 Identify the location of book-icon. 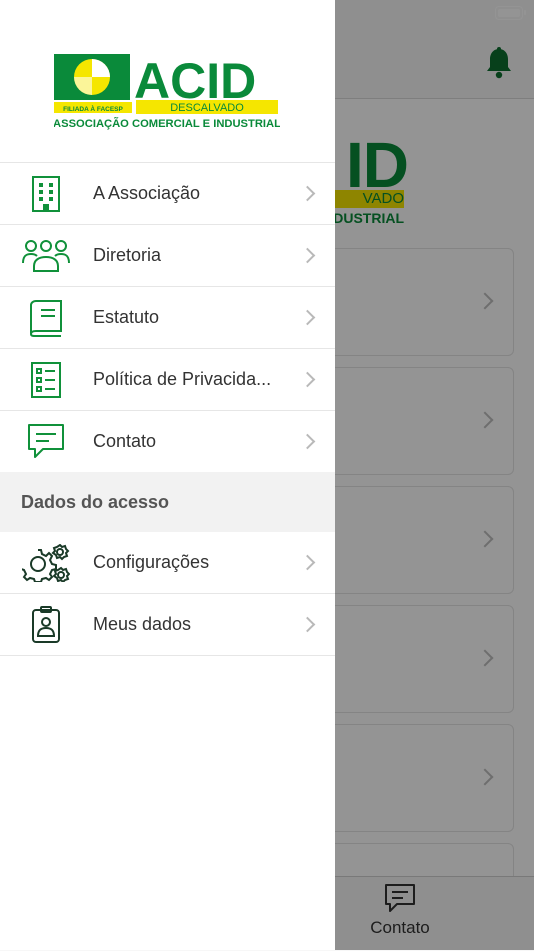
(46, 318).